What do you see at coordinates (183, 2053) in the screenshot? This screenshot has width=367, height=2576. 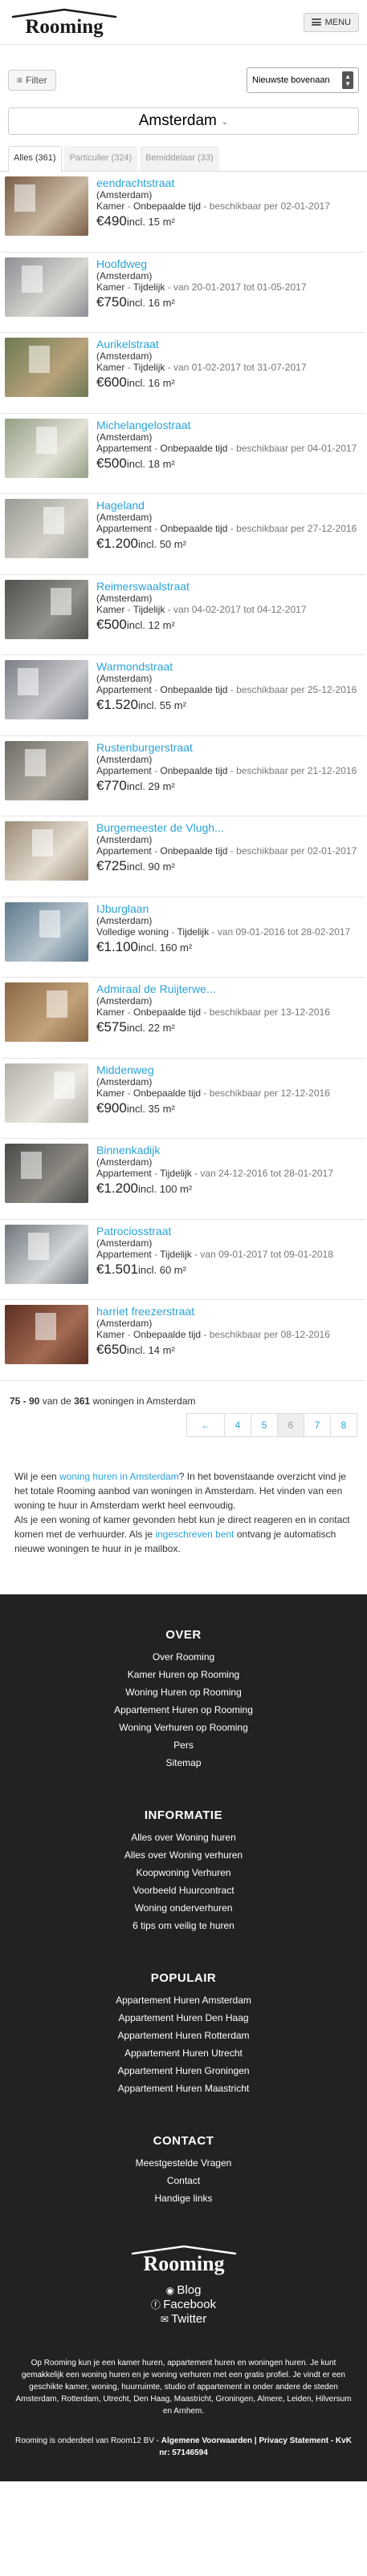 I see `footer-link: Appartement Huren Utrecht` at bounding box center [183, 2053].